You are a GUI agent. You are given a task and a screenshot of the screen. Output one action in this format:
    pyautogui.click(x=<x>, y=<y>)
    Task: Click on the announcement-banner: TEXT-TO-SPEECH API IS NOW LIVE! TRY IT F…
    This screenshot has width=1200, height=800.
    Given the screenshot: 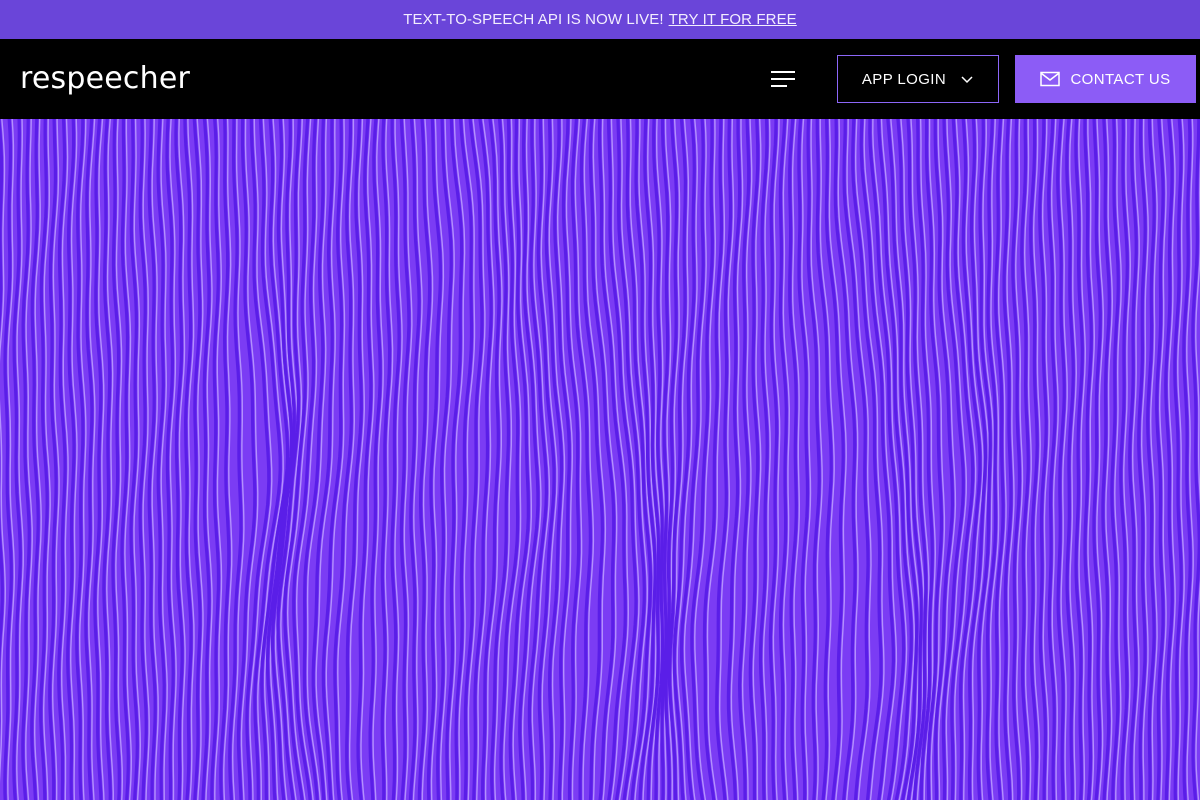 What is the action you would take?
    pyautogui.click(x=600, y=19)
    